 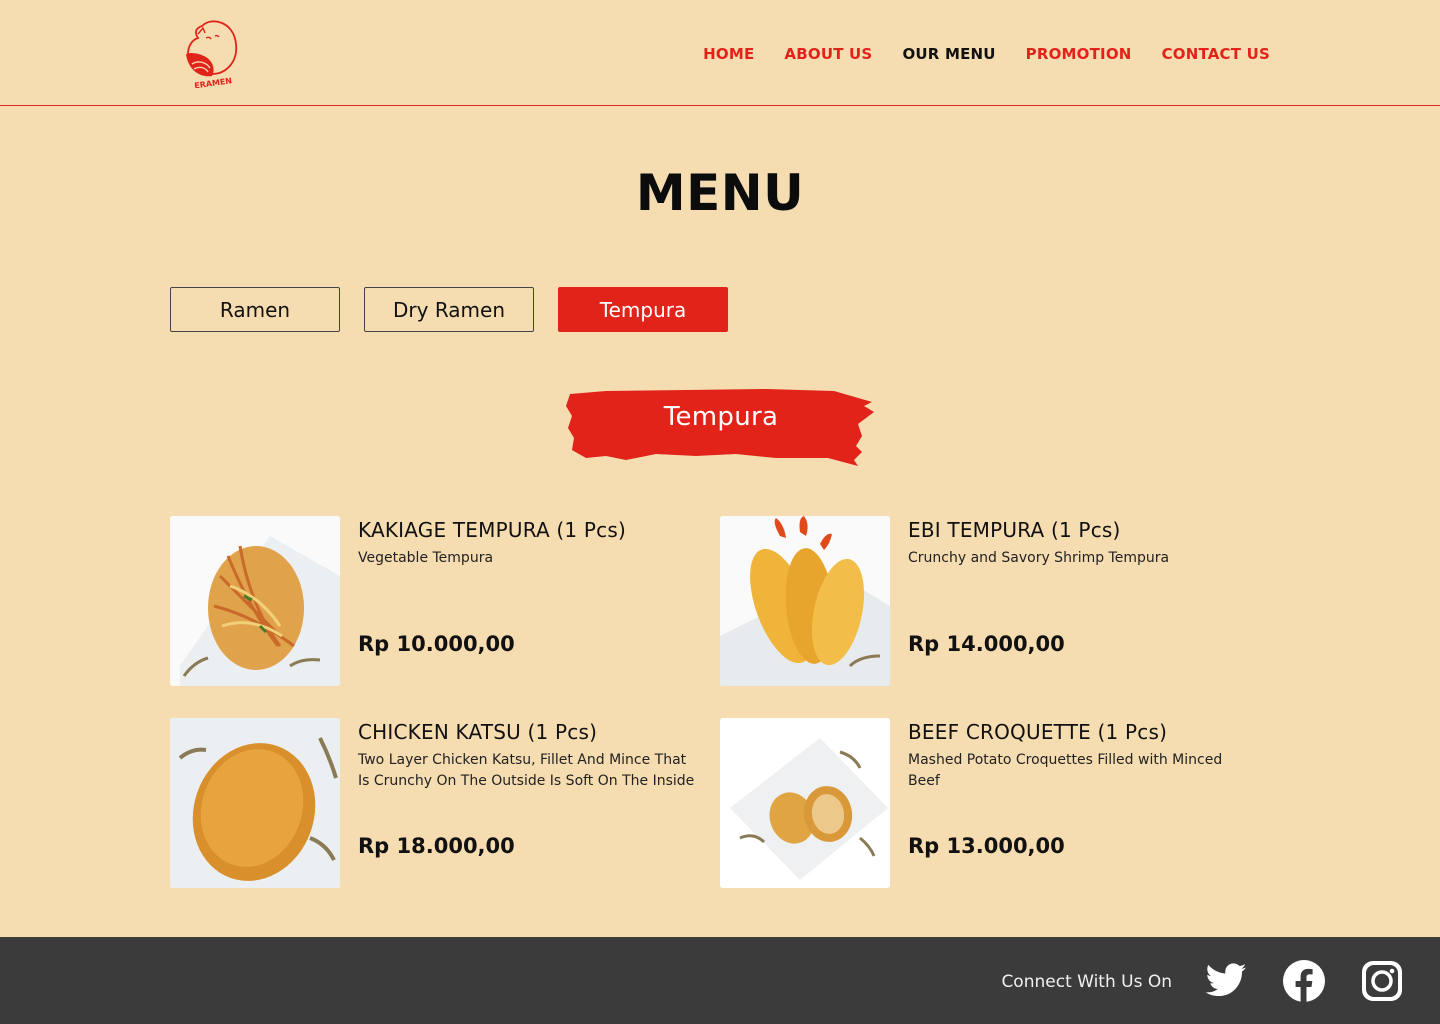 What do you see at coordinates (1079, 54) in the screenshot?
I see `nav-promotion: PROMOTION` at bounding box center [1079, 54].